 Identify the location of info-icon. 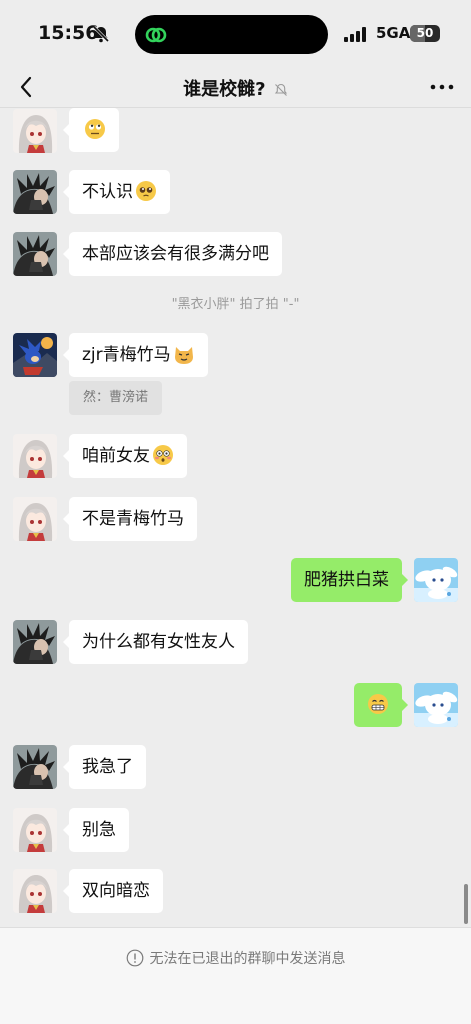
(134, 957).